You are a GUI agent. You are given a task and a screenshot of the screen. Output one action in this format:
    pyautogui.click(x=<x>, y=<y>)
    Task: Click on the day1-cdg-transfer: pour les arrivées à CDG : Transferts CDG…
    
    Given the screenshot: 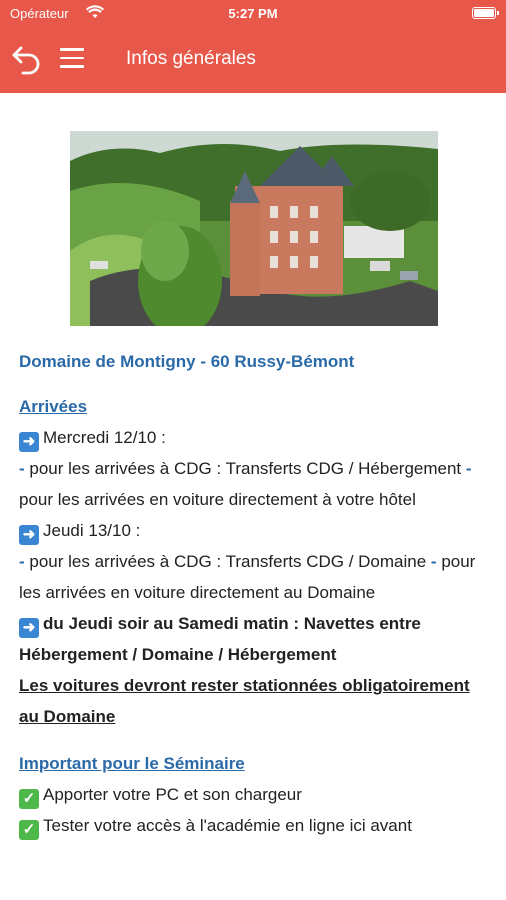 What is the action you would take?
    pyautogui.click(x=245, y=468)
    